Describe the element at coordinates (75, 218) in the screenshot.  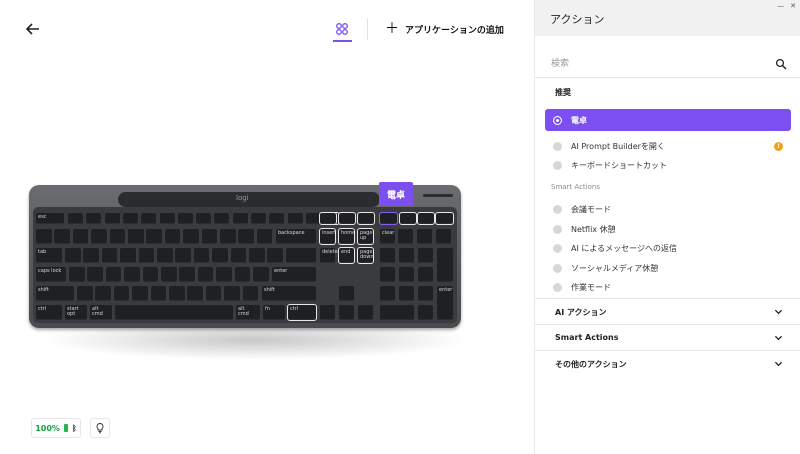
I see `key-f1` at that location.